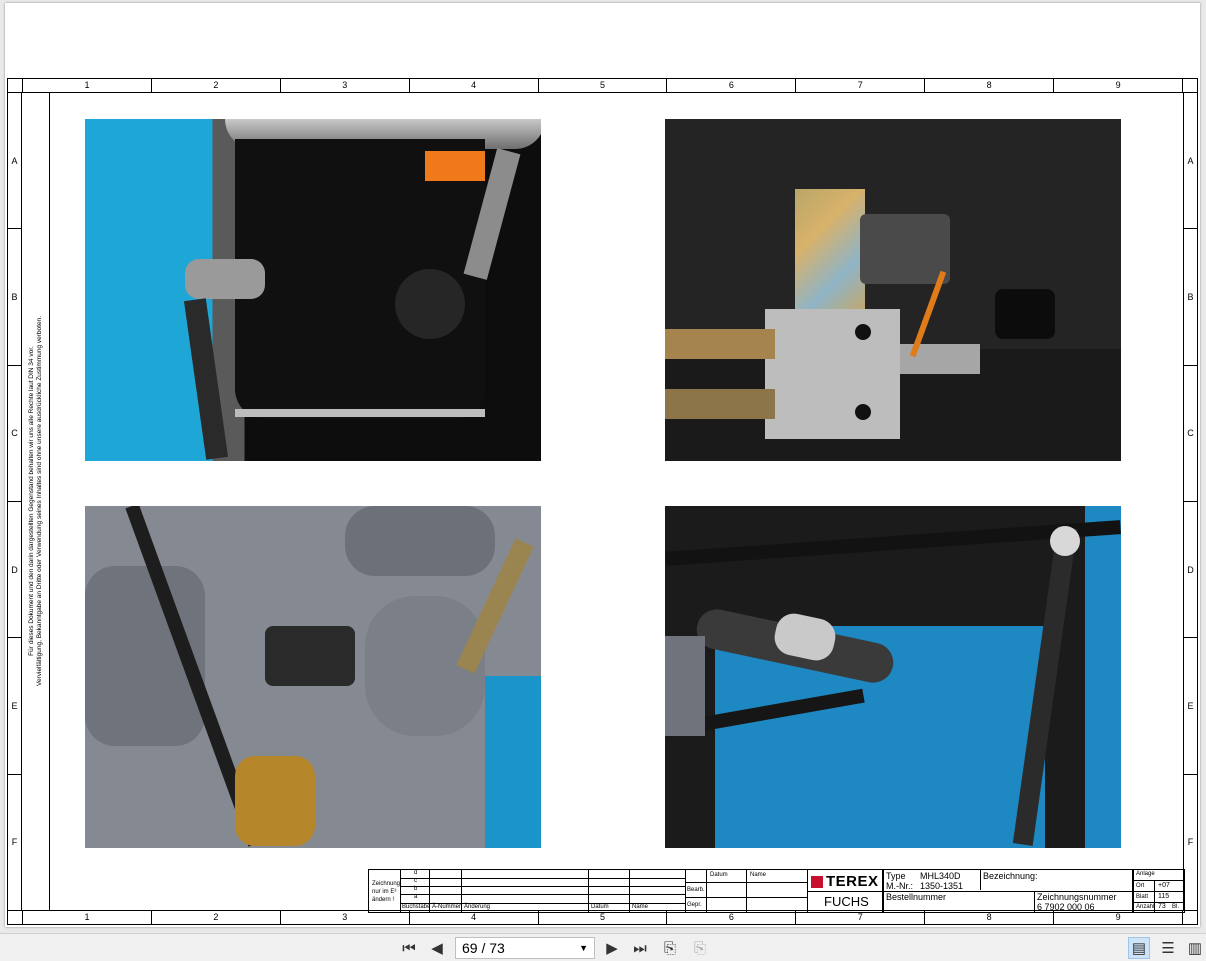 Image resolution: width=1206 pixels, height=961 pixels. Describe the element at coordinates (1142, 897) in the screenshot. I see `blatt-label: Blatt` at that location.